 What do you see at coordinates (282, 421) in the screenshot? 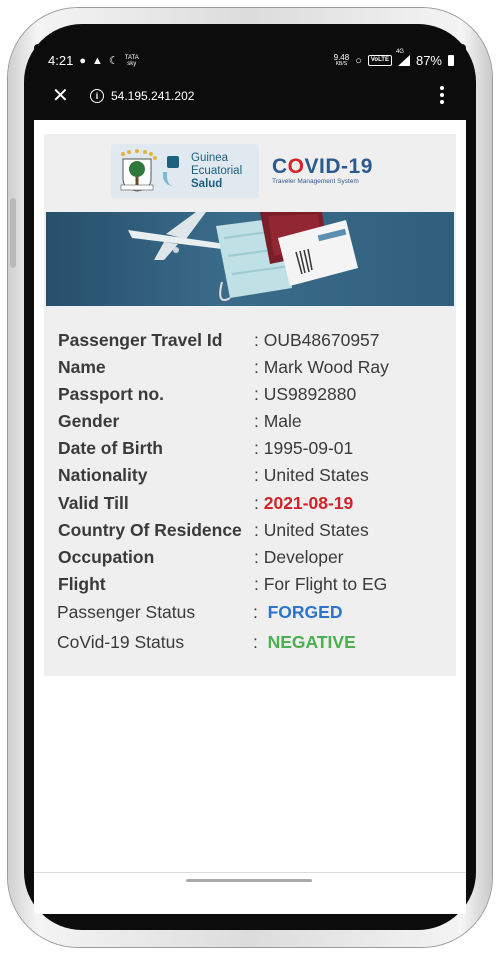
I see `gender-value: Male` at bounding box center [282, 421].